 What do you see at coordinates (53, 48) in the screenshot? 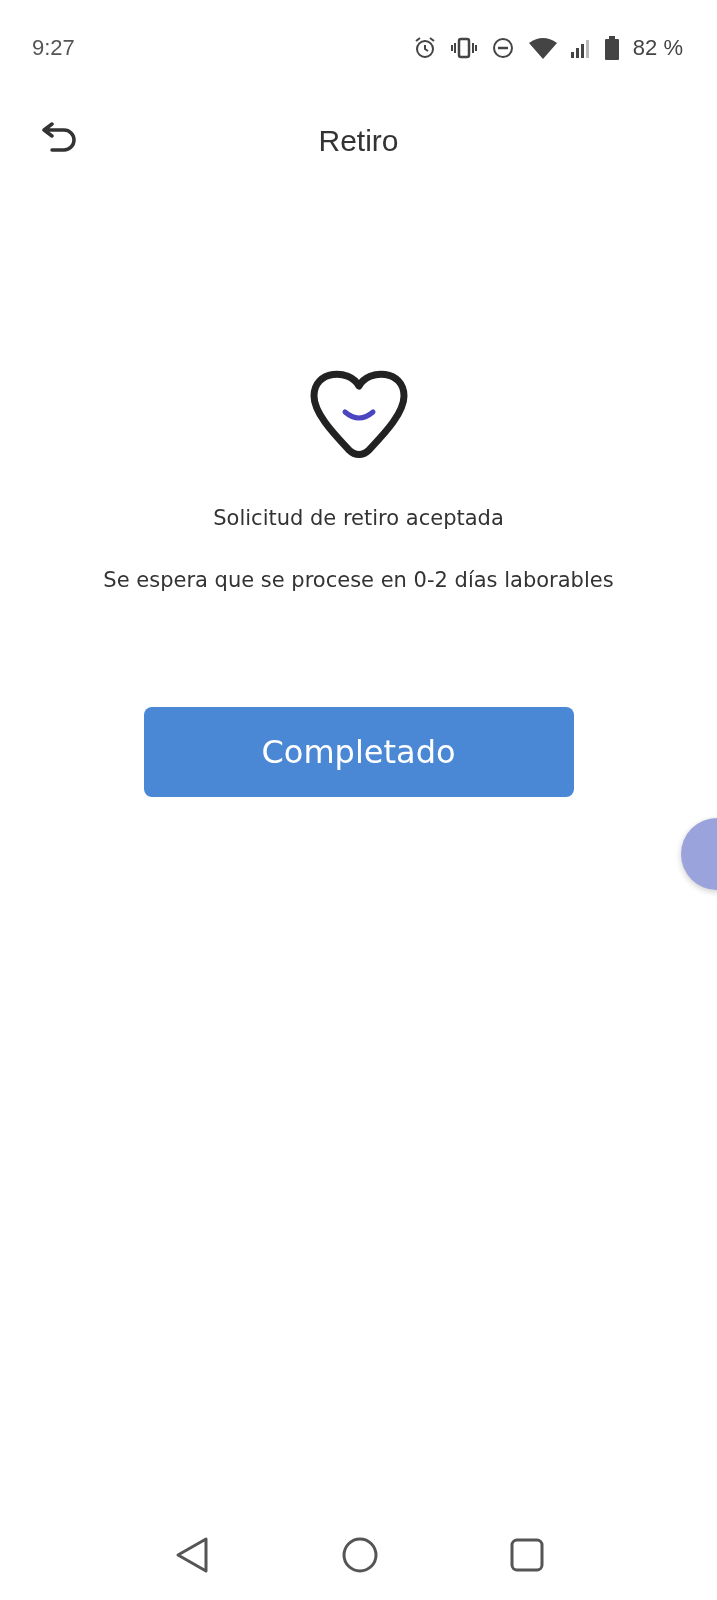
I see `status-time: 9:27` at bounding box center [53, 48].